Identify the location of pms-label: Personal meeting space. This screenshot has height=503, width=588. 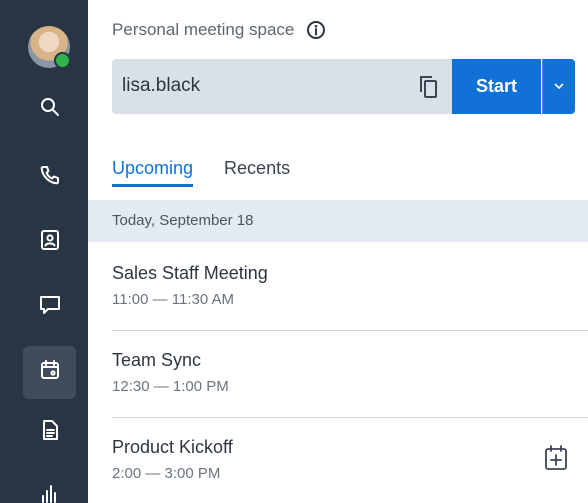
(203, 29).